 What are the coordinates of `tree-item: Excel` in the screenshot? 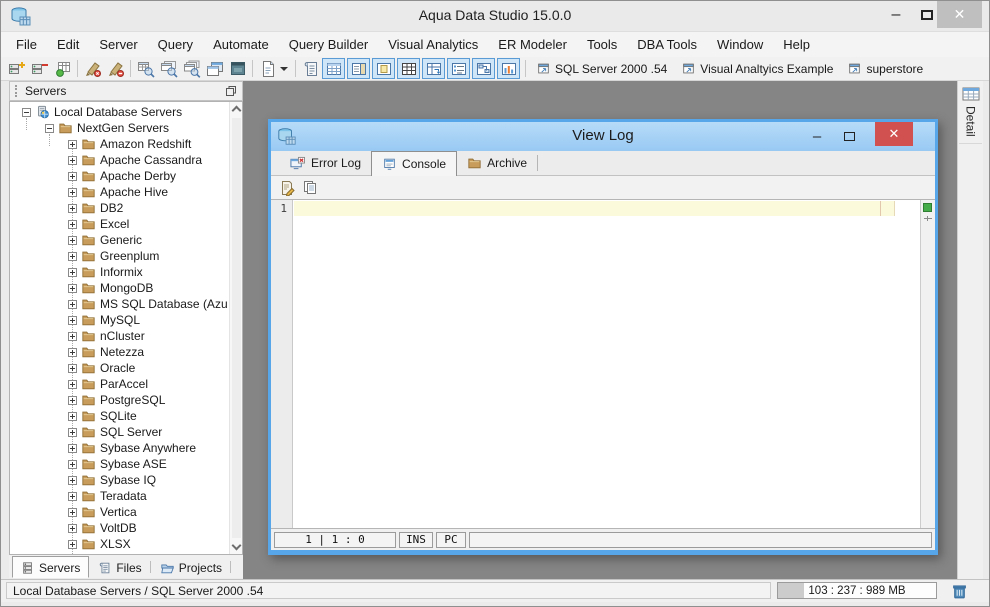 It's located at (119, 224).